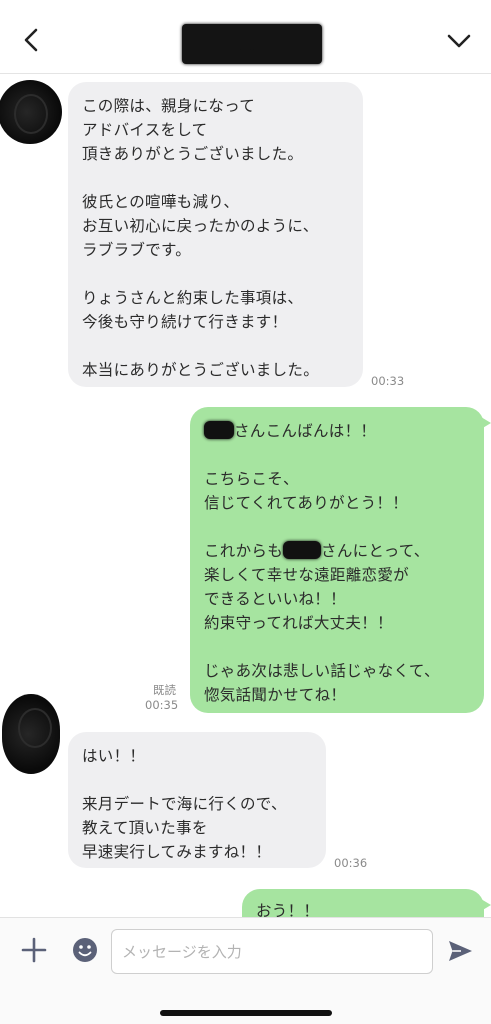 The width and height of the screenshot is (491, 1024). Describe the element at coordinates (162, 705) in the screenshot. I see `message-time: 00:35` at that location.